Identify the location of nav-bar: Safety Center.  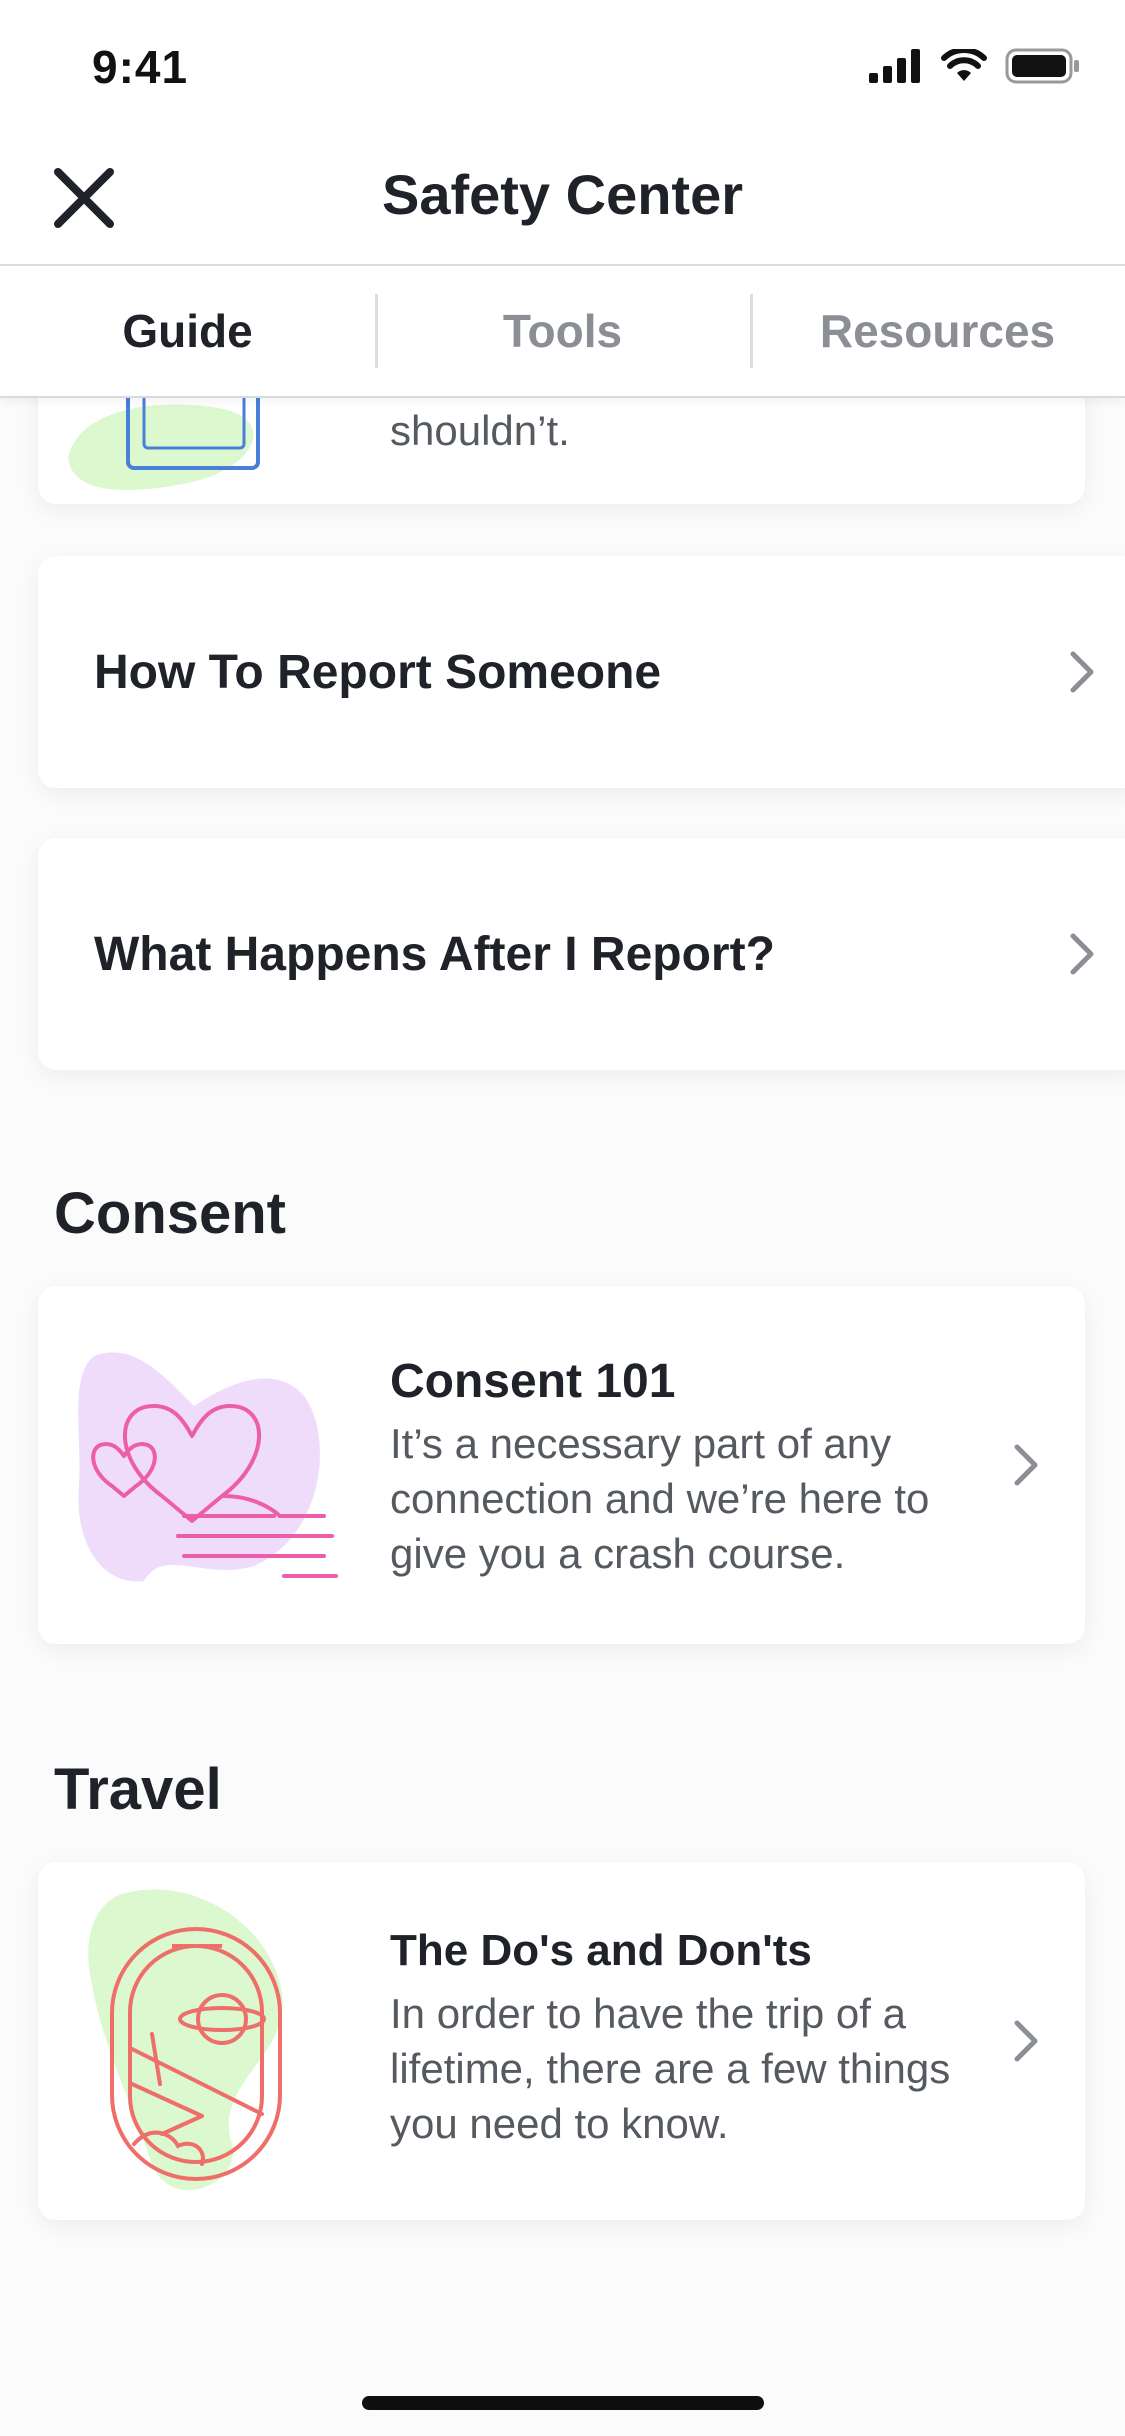
(562, 199).